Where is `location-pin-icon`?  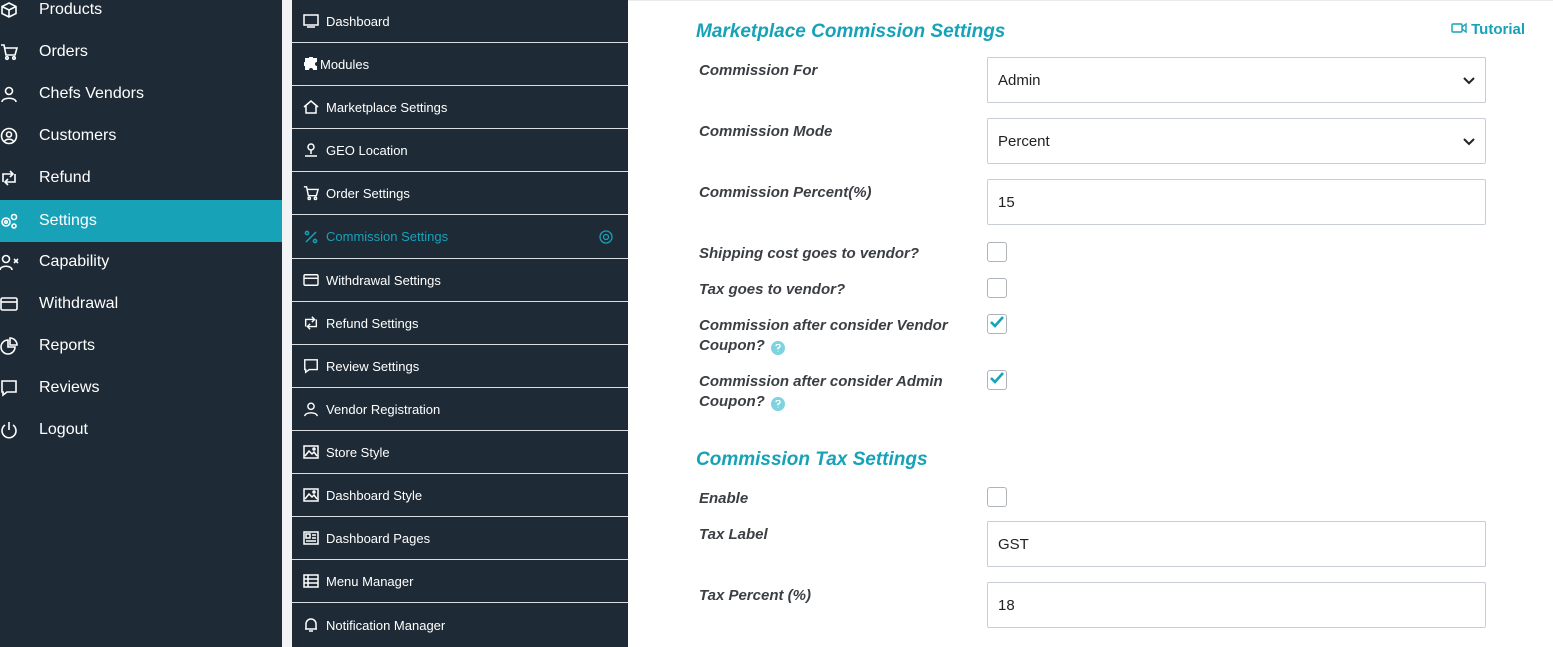 location-pin-icon is located at coordinates (311, 150).